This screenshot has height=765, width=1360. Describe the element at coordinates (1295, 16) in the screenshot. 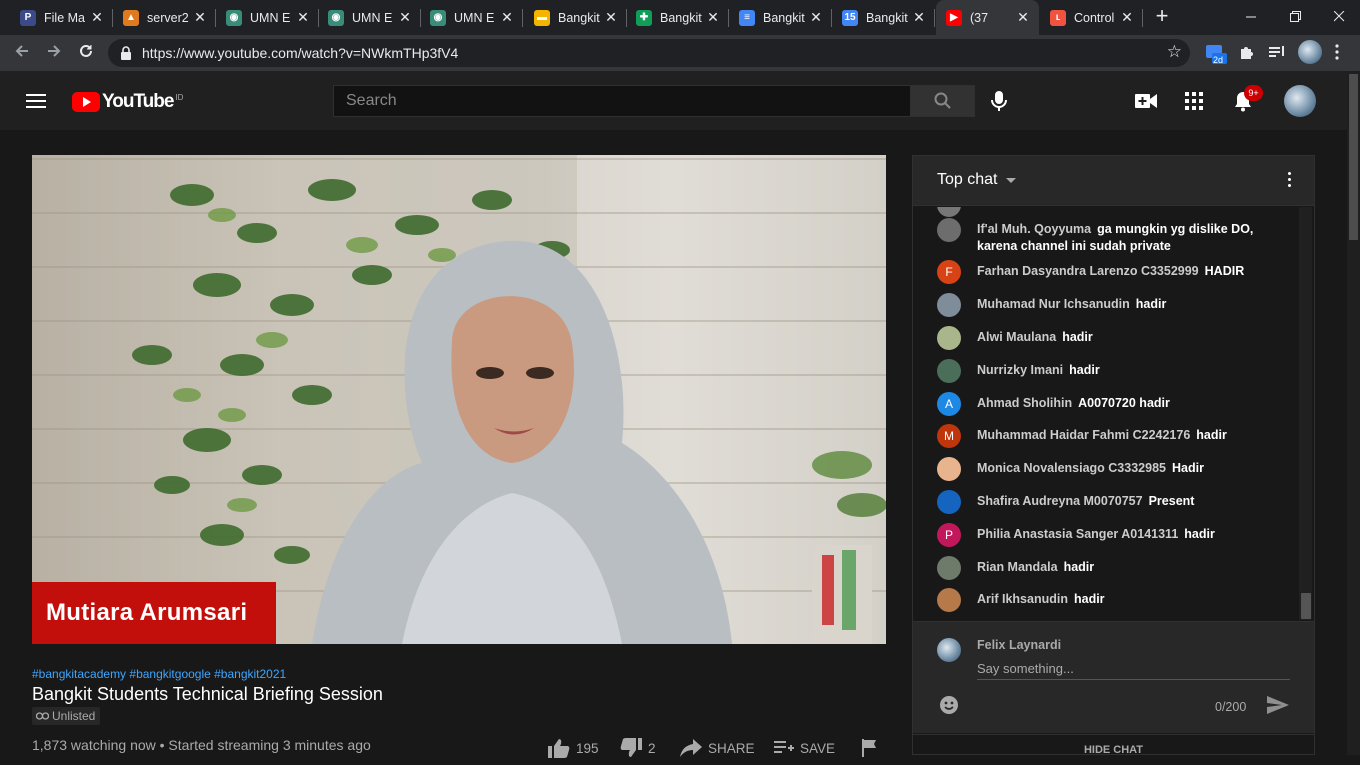

I see `restore-button` at that location.